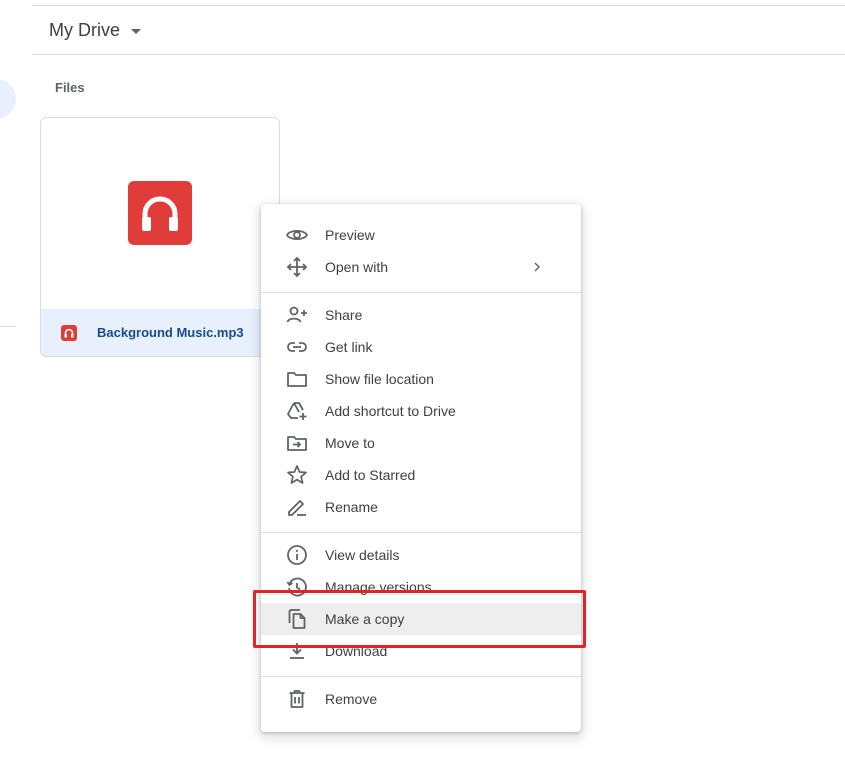 The width and height of the screenshot is (845, 759). I want to click on top-divider, so click(438, 5).